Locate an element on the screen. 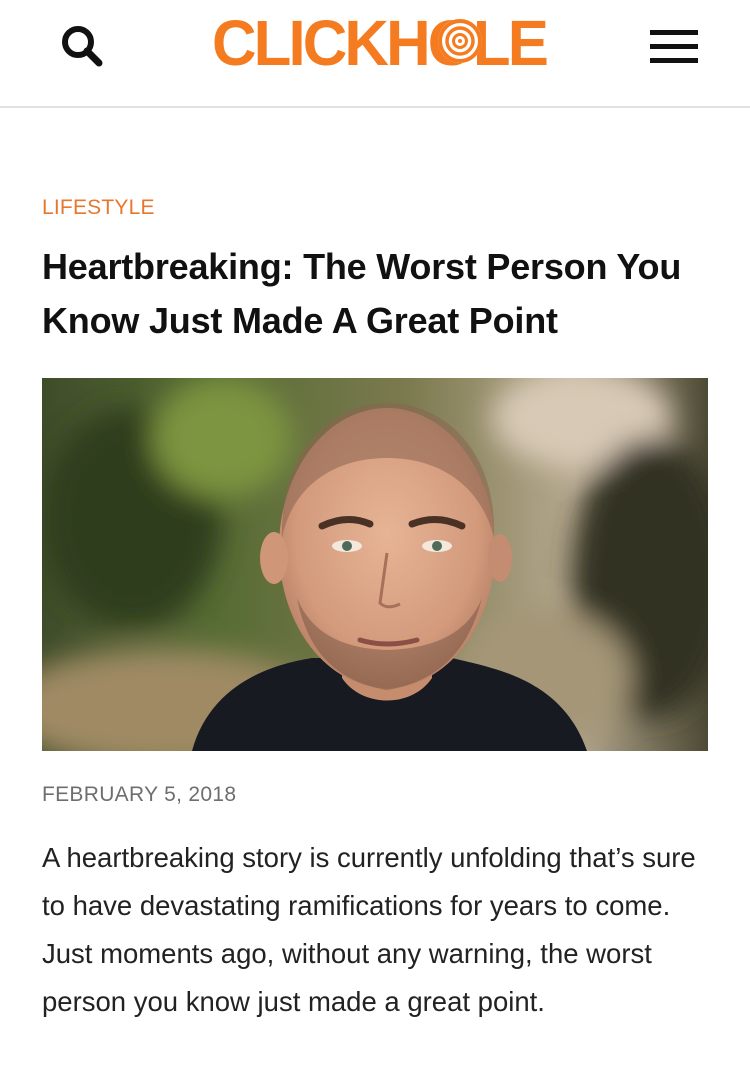 The width and height of the screenshot is (750, 1088). menu-button is located at coordinates (674, 46).